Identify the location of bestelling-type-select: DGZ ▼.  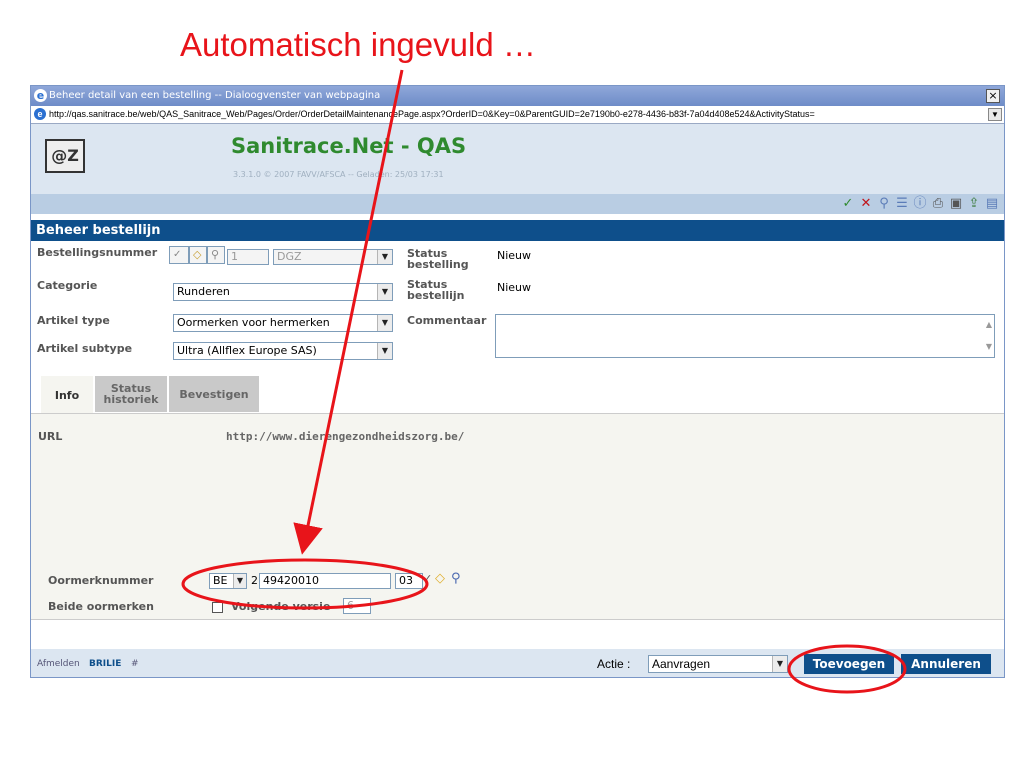
(333, 257).